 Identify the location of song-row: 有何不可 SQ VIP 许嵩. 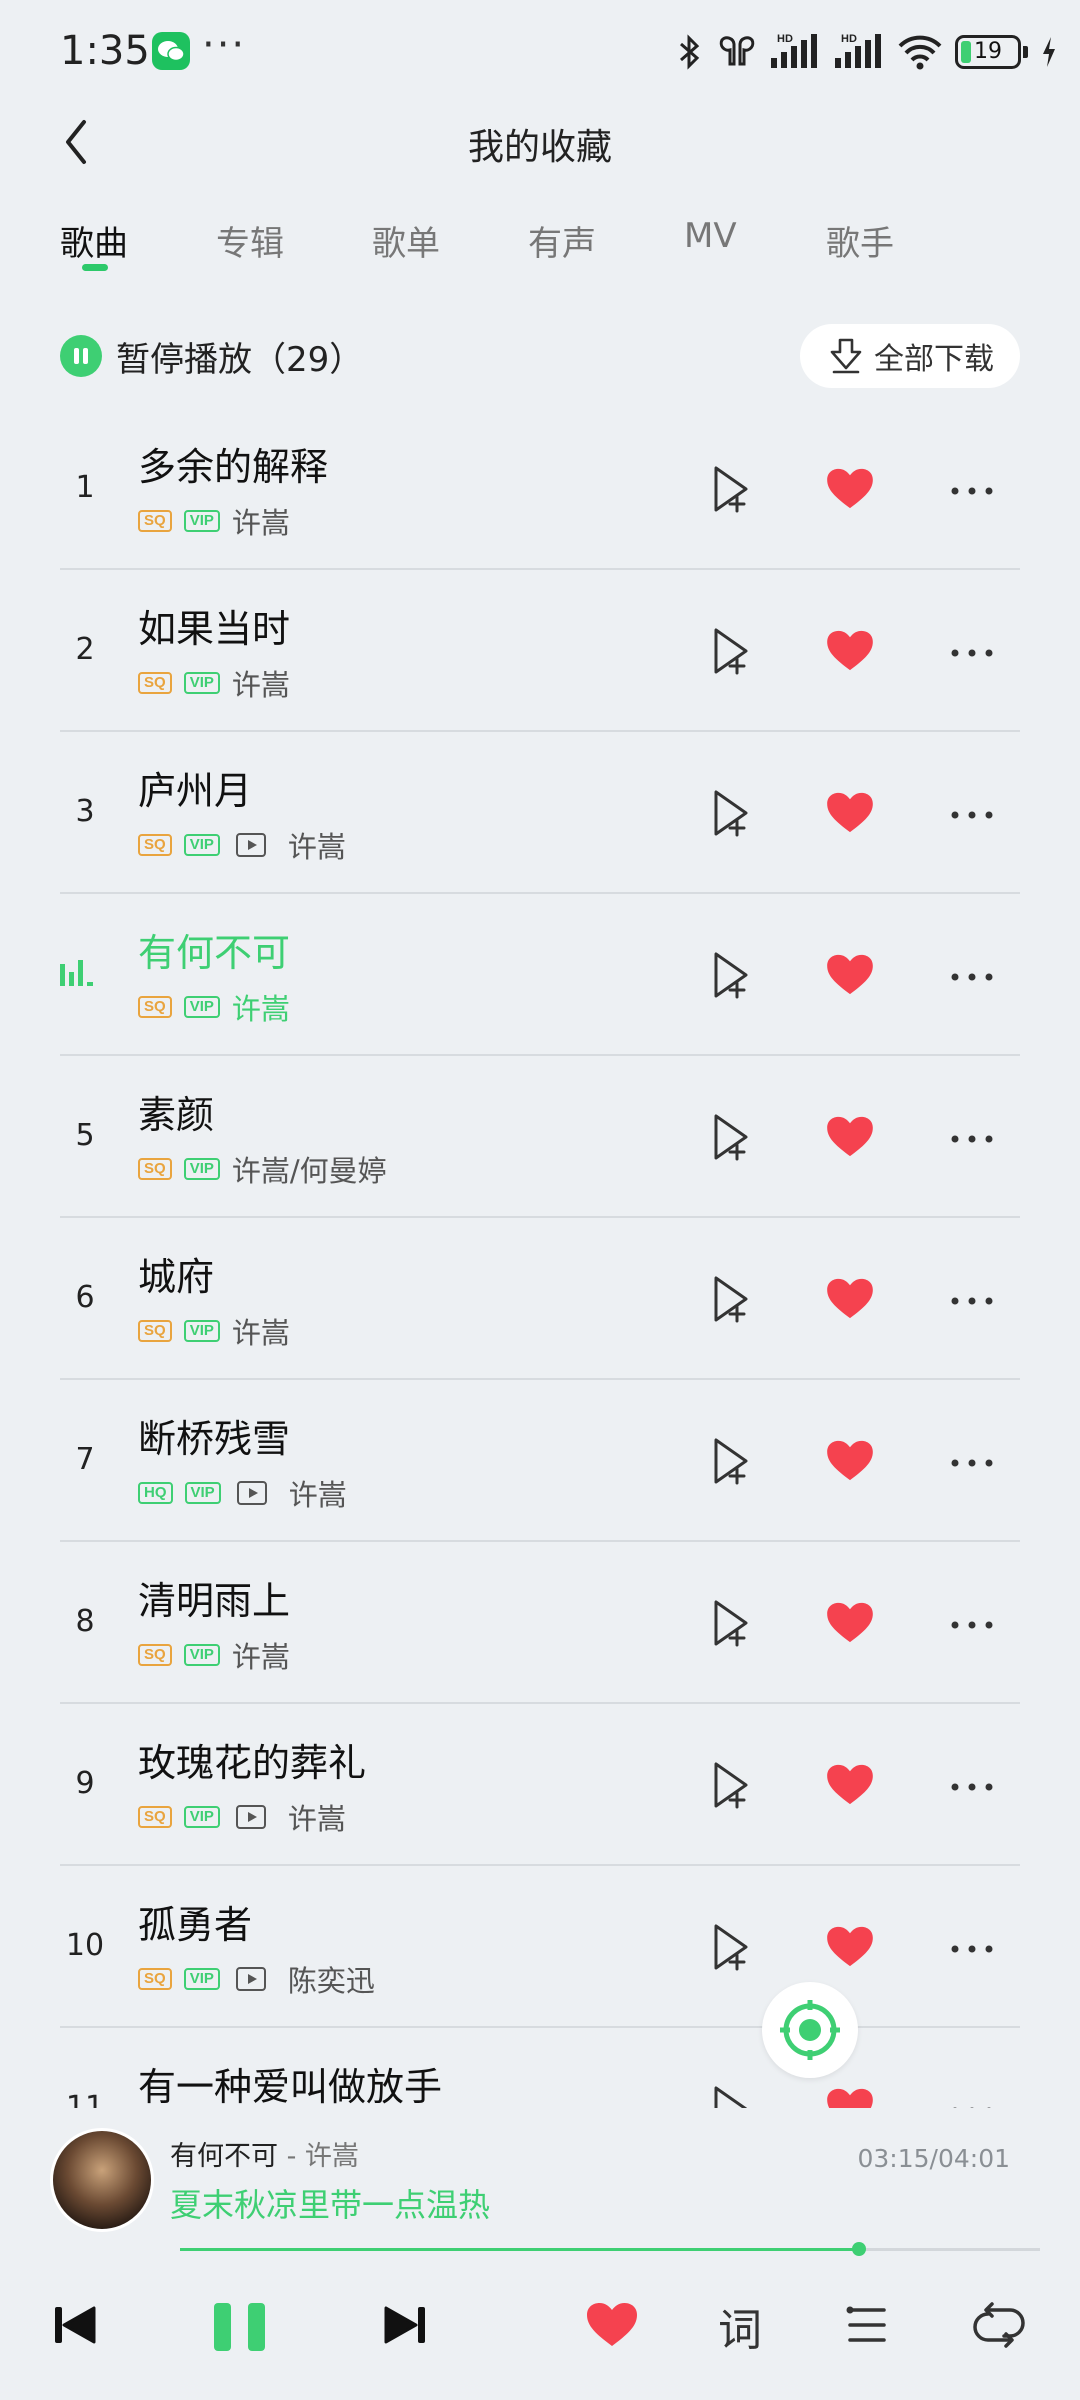
(540, 975).